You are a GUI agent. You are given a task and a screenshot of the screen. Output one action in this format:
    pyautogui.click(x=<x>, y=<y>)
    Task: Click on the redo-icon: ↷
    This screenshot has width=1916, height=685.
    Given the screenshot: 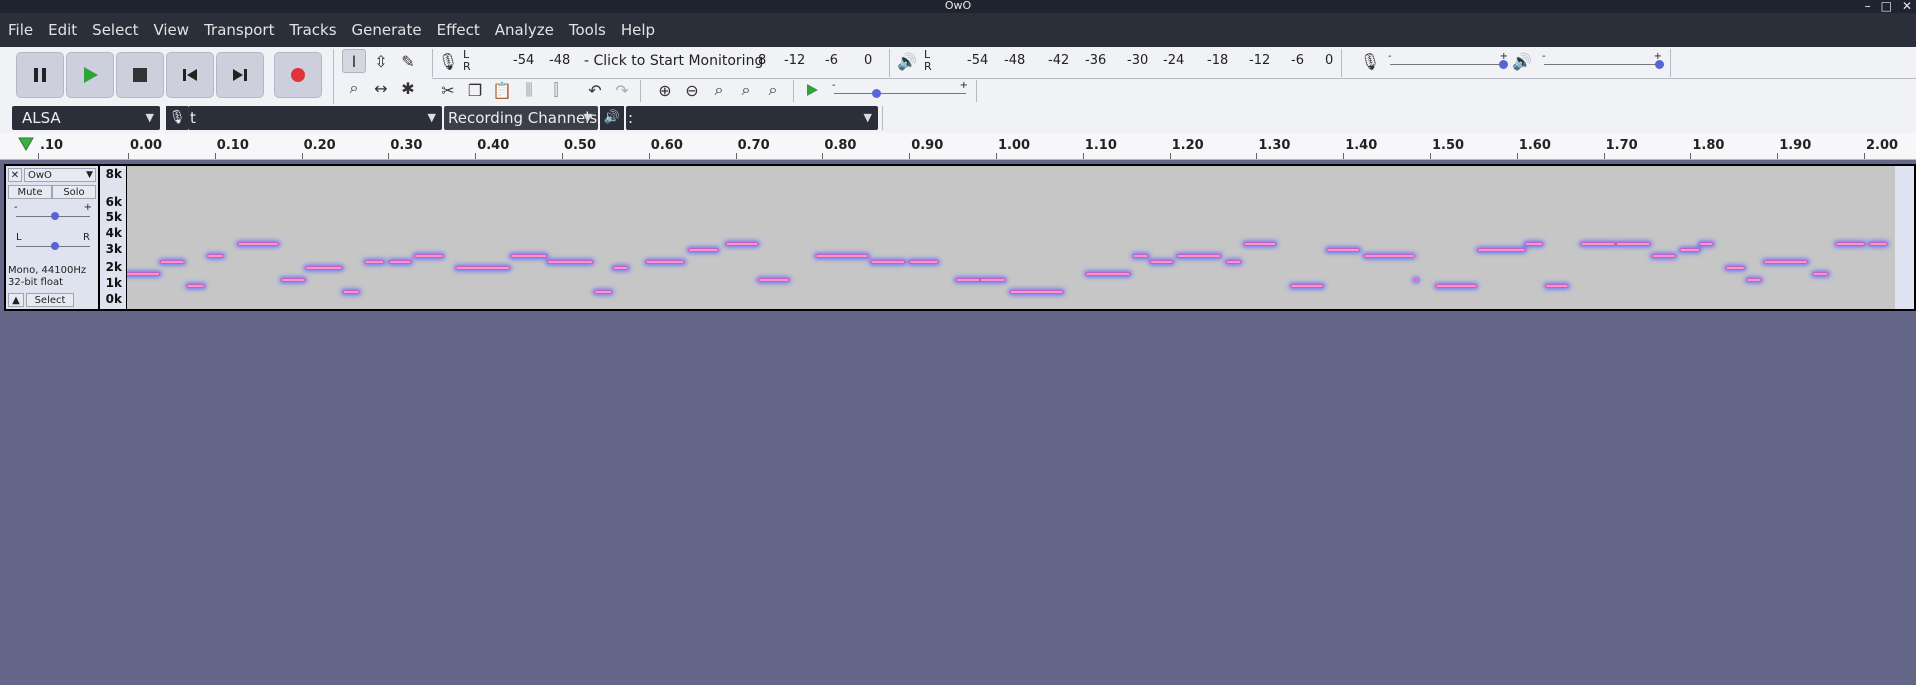 What is the action you would take?
    pyautogui.click(x=622, y=90)
    